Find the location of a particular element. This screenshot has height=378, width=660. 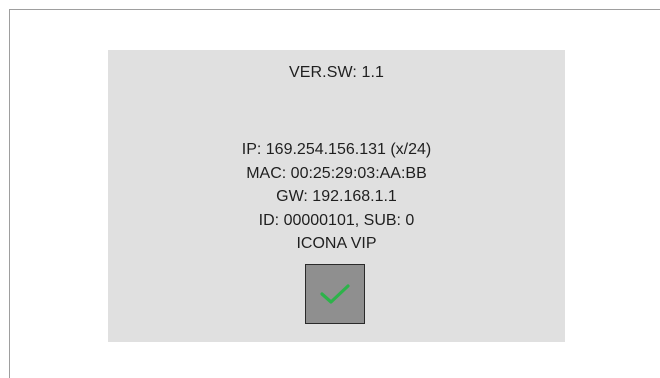

checkmark-icon is located at coordinates (335, 294).